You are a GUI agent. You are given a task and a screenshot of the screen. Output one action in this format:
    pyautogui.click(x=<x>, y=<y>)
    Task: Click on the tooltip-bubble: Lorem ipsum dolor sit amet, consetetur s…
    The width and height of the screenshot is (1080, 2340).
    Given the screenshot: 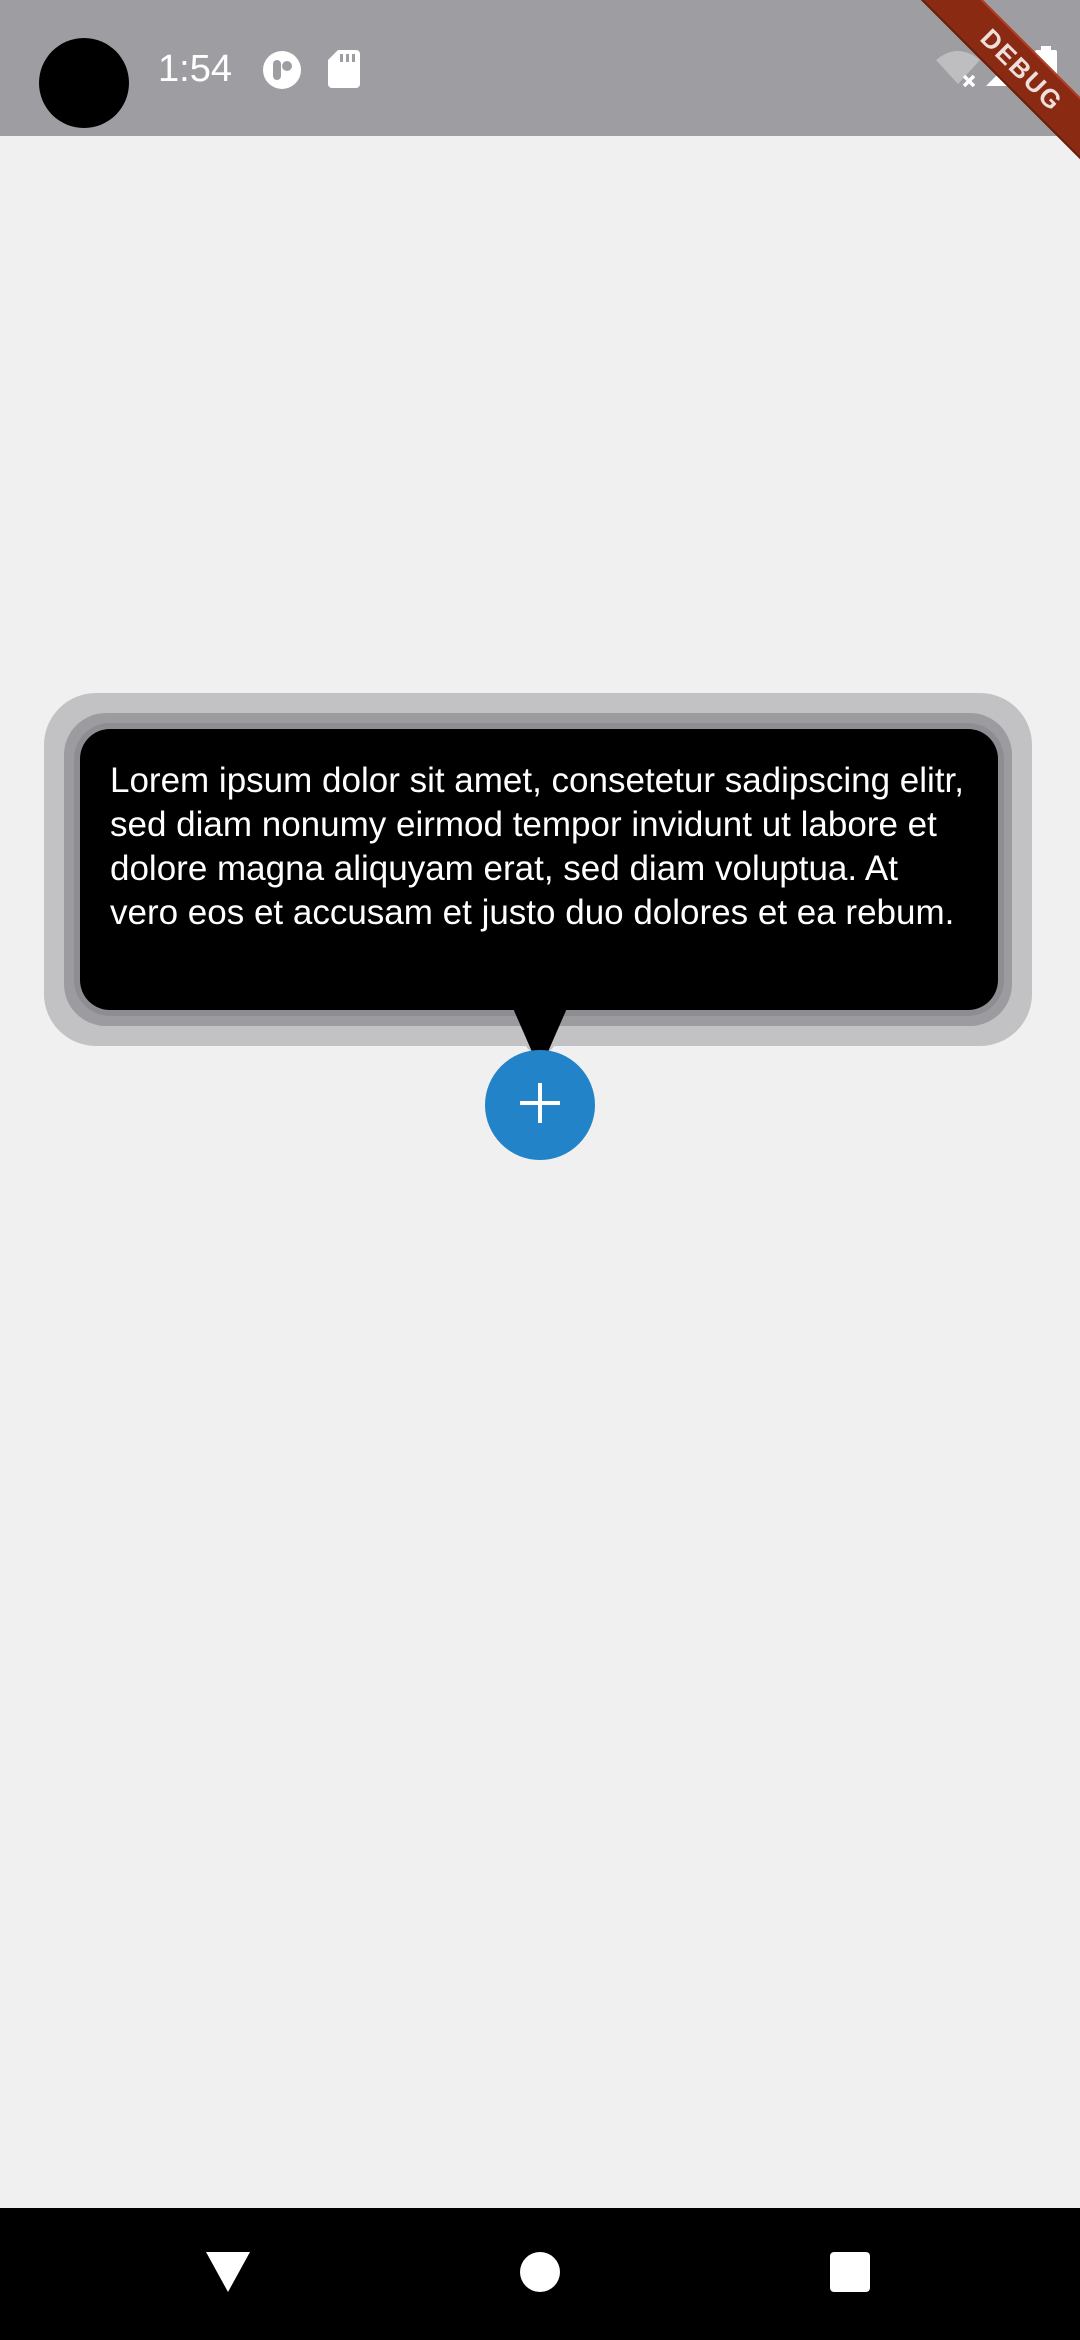 What is the action you would take?
    pyautogui.click(x=539, y=869)
    